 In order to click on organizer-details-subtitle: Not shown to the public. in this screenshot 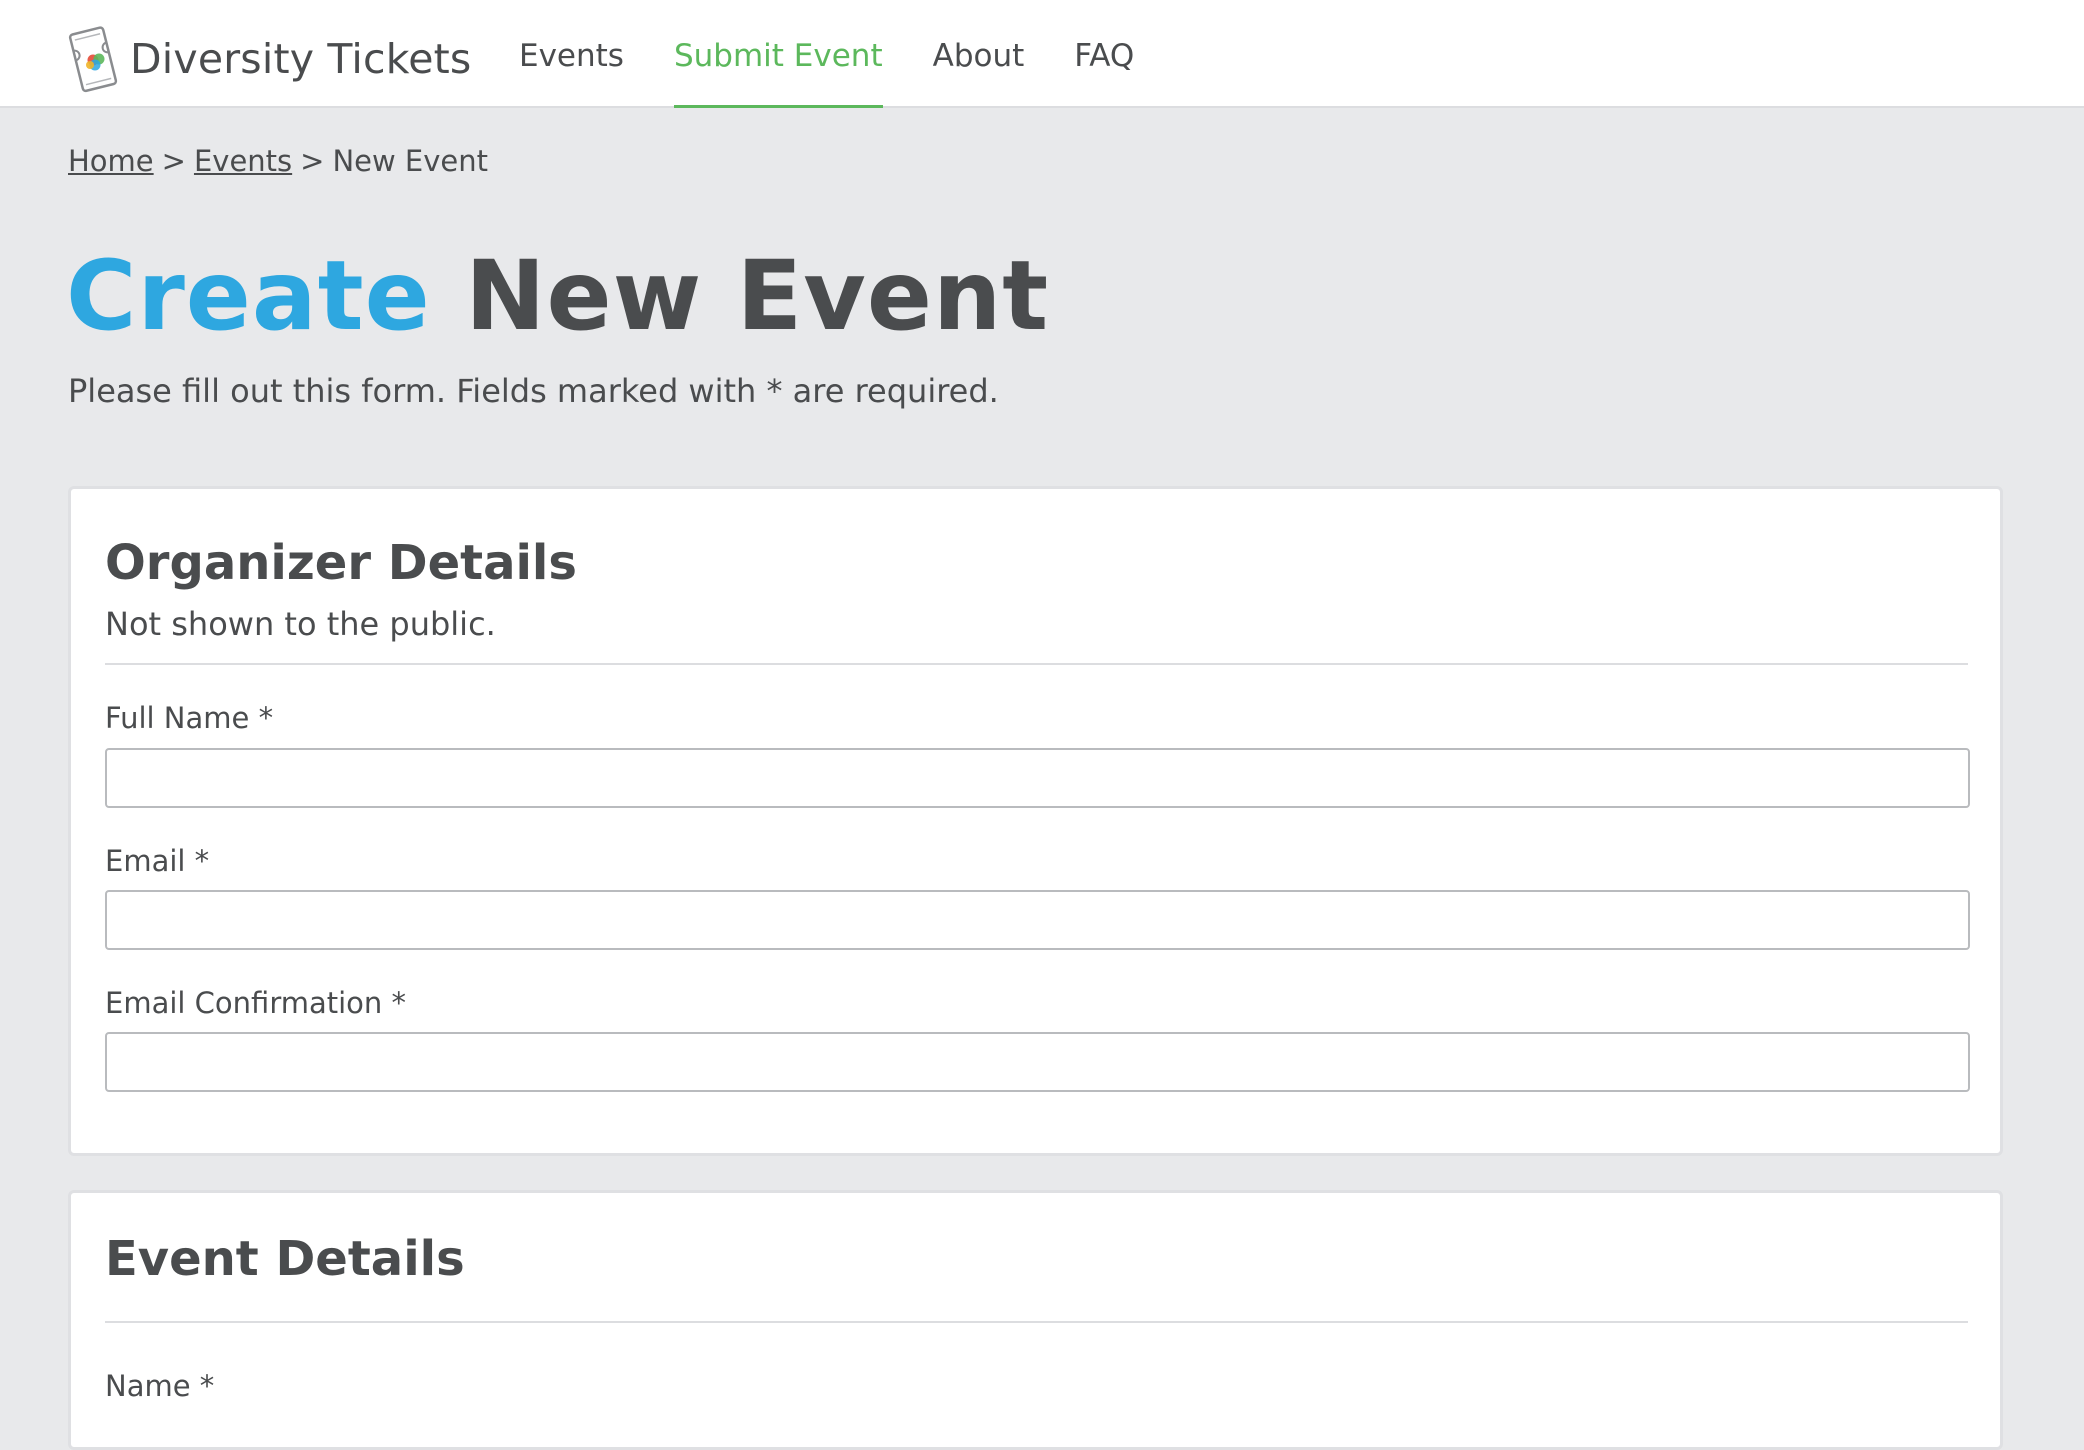, I will do `click(300, 624)`.